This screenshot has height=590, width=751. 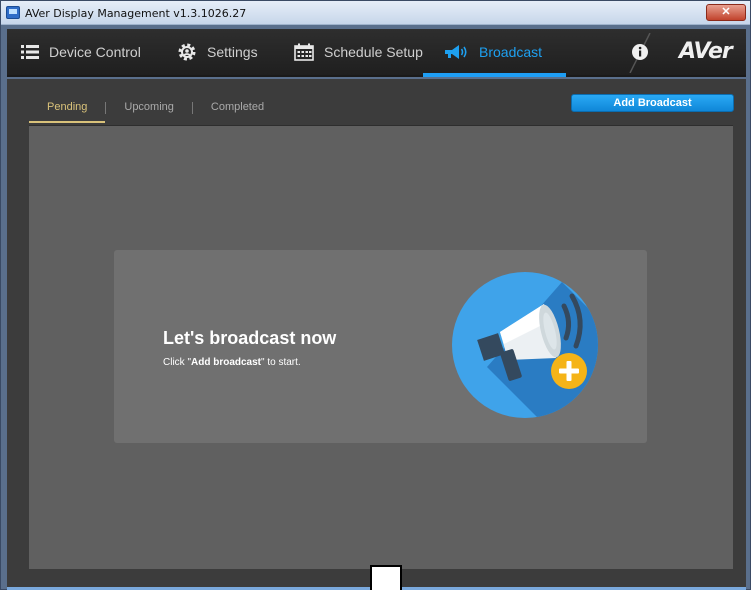 I want to click on overlay-box, so click(x=386, y=577).